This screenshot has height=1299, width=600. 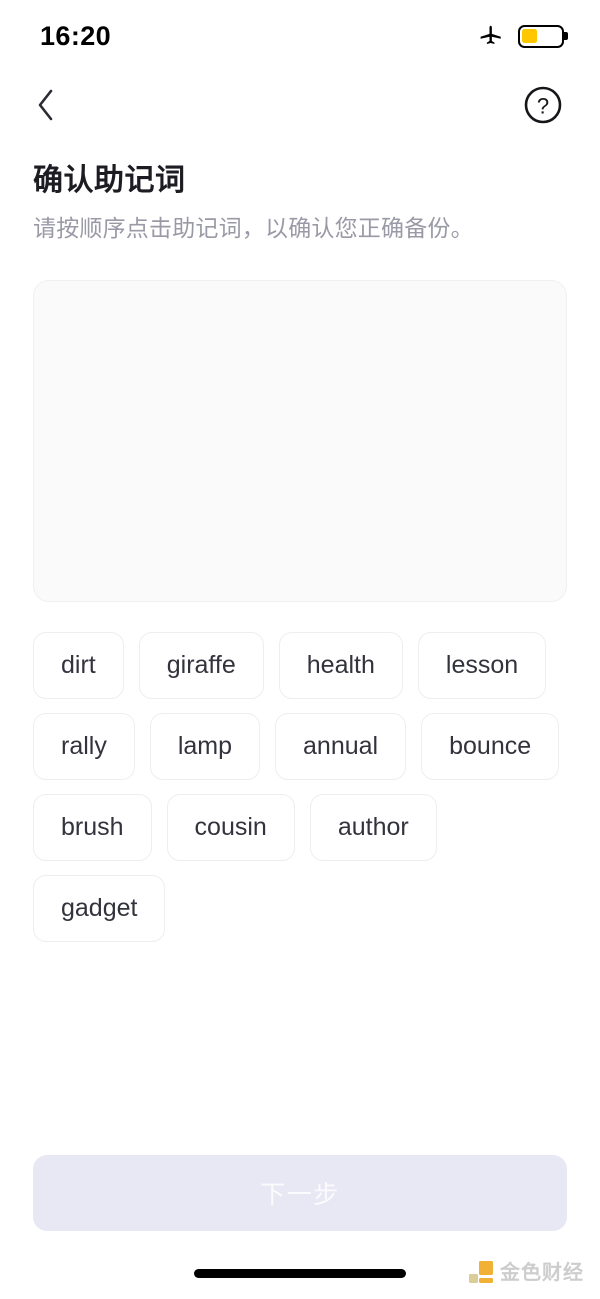 I want to click on next-button: 下一步, so click(x=300, y=1193).